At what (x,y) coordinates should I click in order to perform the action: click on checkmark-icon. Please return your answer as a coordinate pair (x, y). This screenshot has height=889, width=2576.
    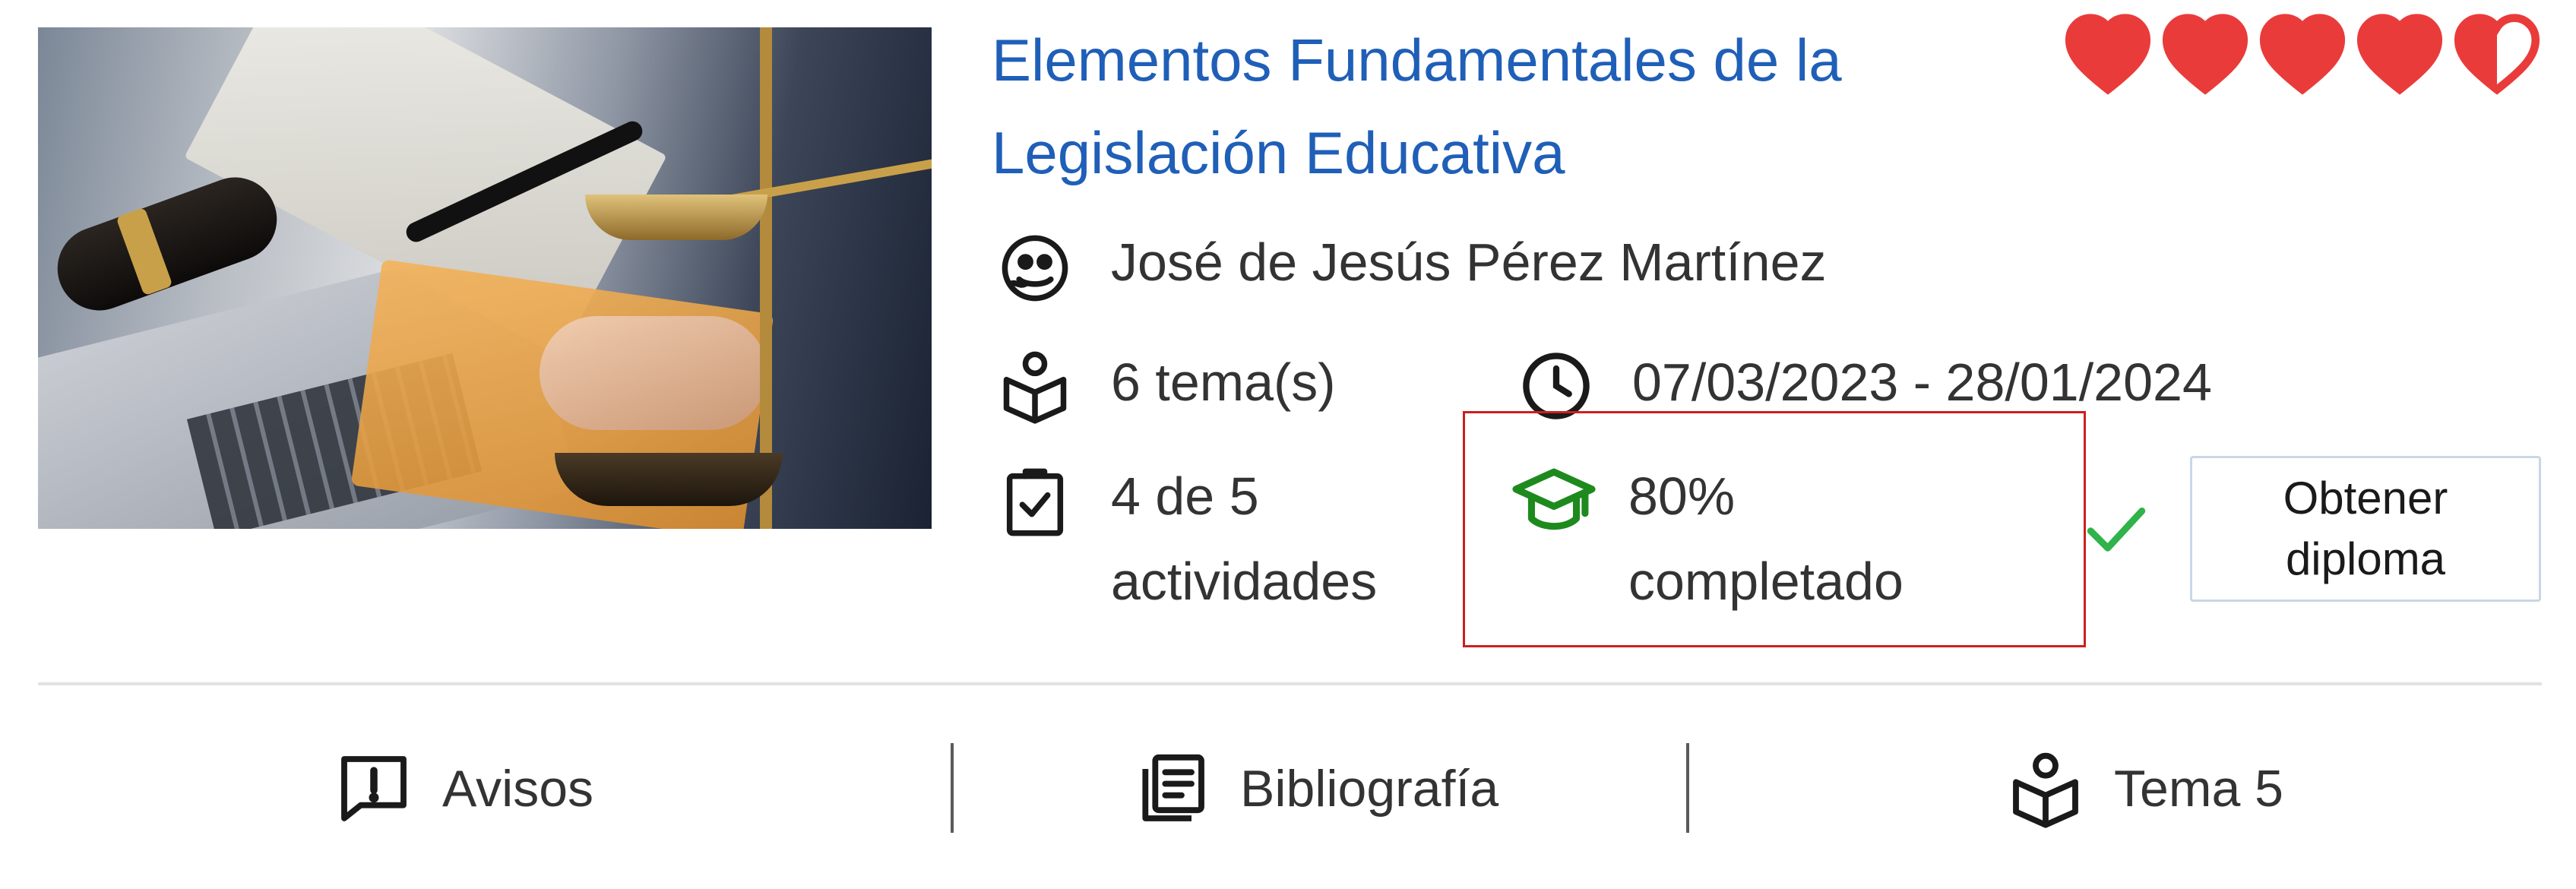
    Looking at the image, I should click on (2116, 528).